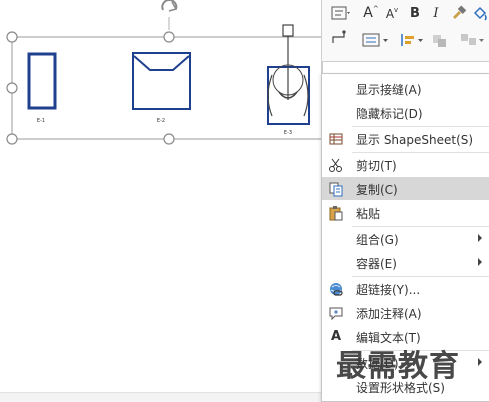 This screenshot has height=402, width=489. Describe the element at coordinates (389, 314) in the screenshot. I see `menu-label: 添加注释(A)` at that location.